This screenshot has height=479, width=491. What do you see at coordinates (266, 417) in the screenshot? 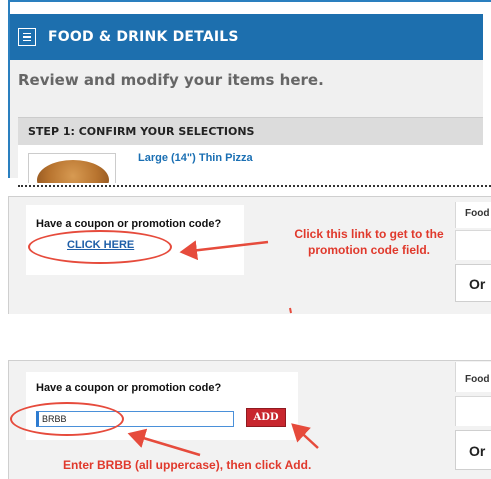
I see `add-button: ADD` at bounding box center [266, 417].